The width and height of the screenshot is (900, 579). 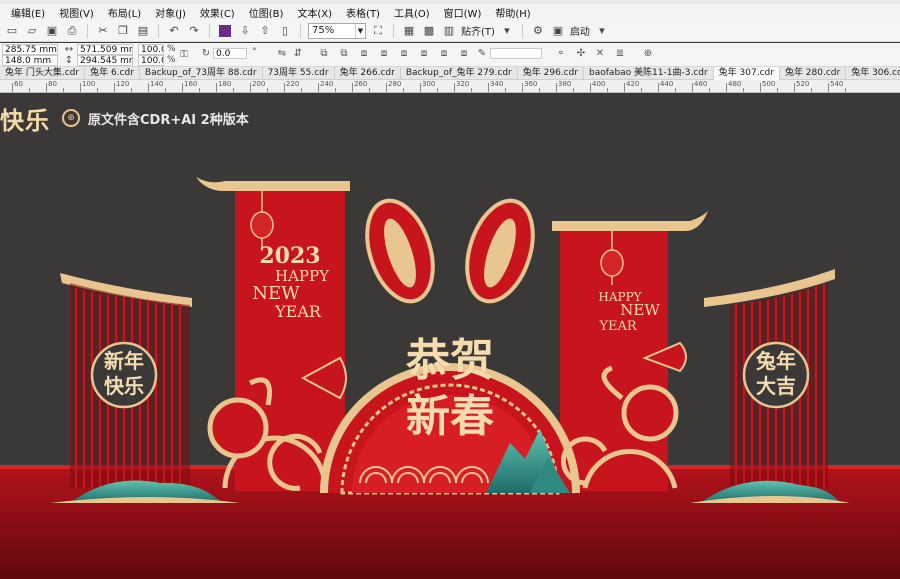 What do you see at coordinates (581, 54) in the screenshot?
I see `convert-to-curves-icon: ✣` at bounding box center [581, 54].